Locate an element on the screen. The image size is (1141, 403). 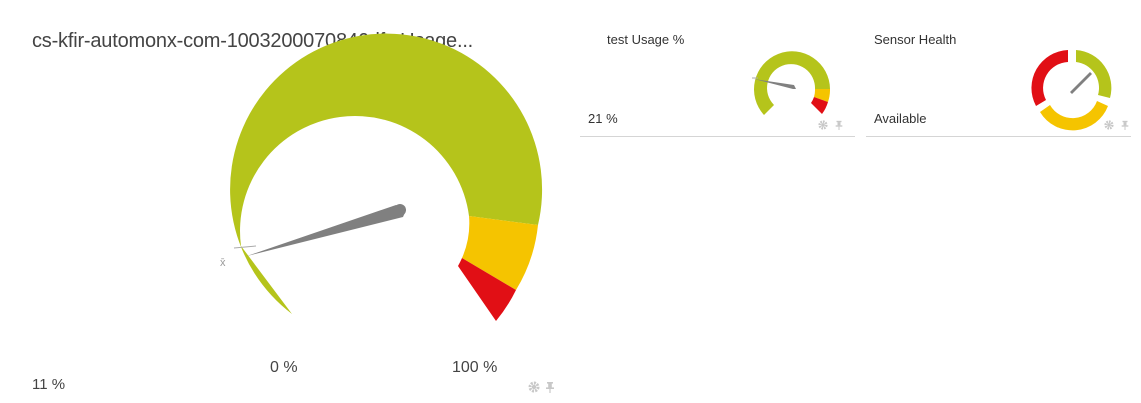
test-usage-tile: test Usage % 21 % is located at coordinates (717, 70).